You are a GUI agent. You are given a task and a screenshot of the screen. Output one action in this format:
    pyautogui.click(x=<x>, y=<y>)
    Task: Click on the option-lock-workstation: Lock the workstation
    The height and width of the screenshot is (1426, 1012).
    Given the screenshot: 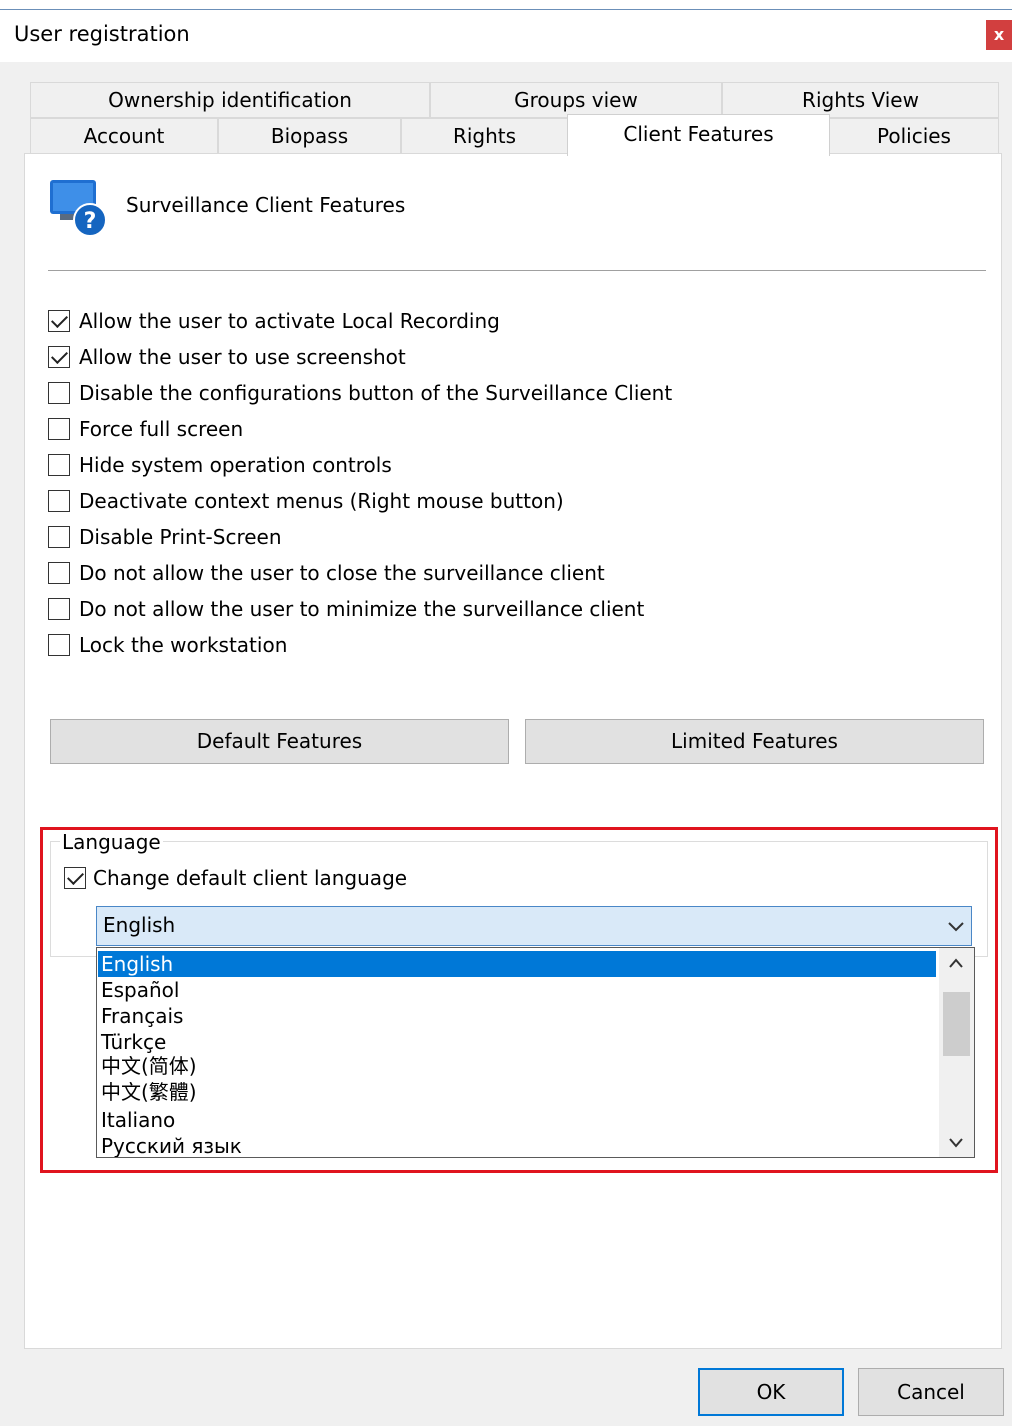 What is the action you would take?
    pyautogui.click(x=167, y=645)
    